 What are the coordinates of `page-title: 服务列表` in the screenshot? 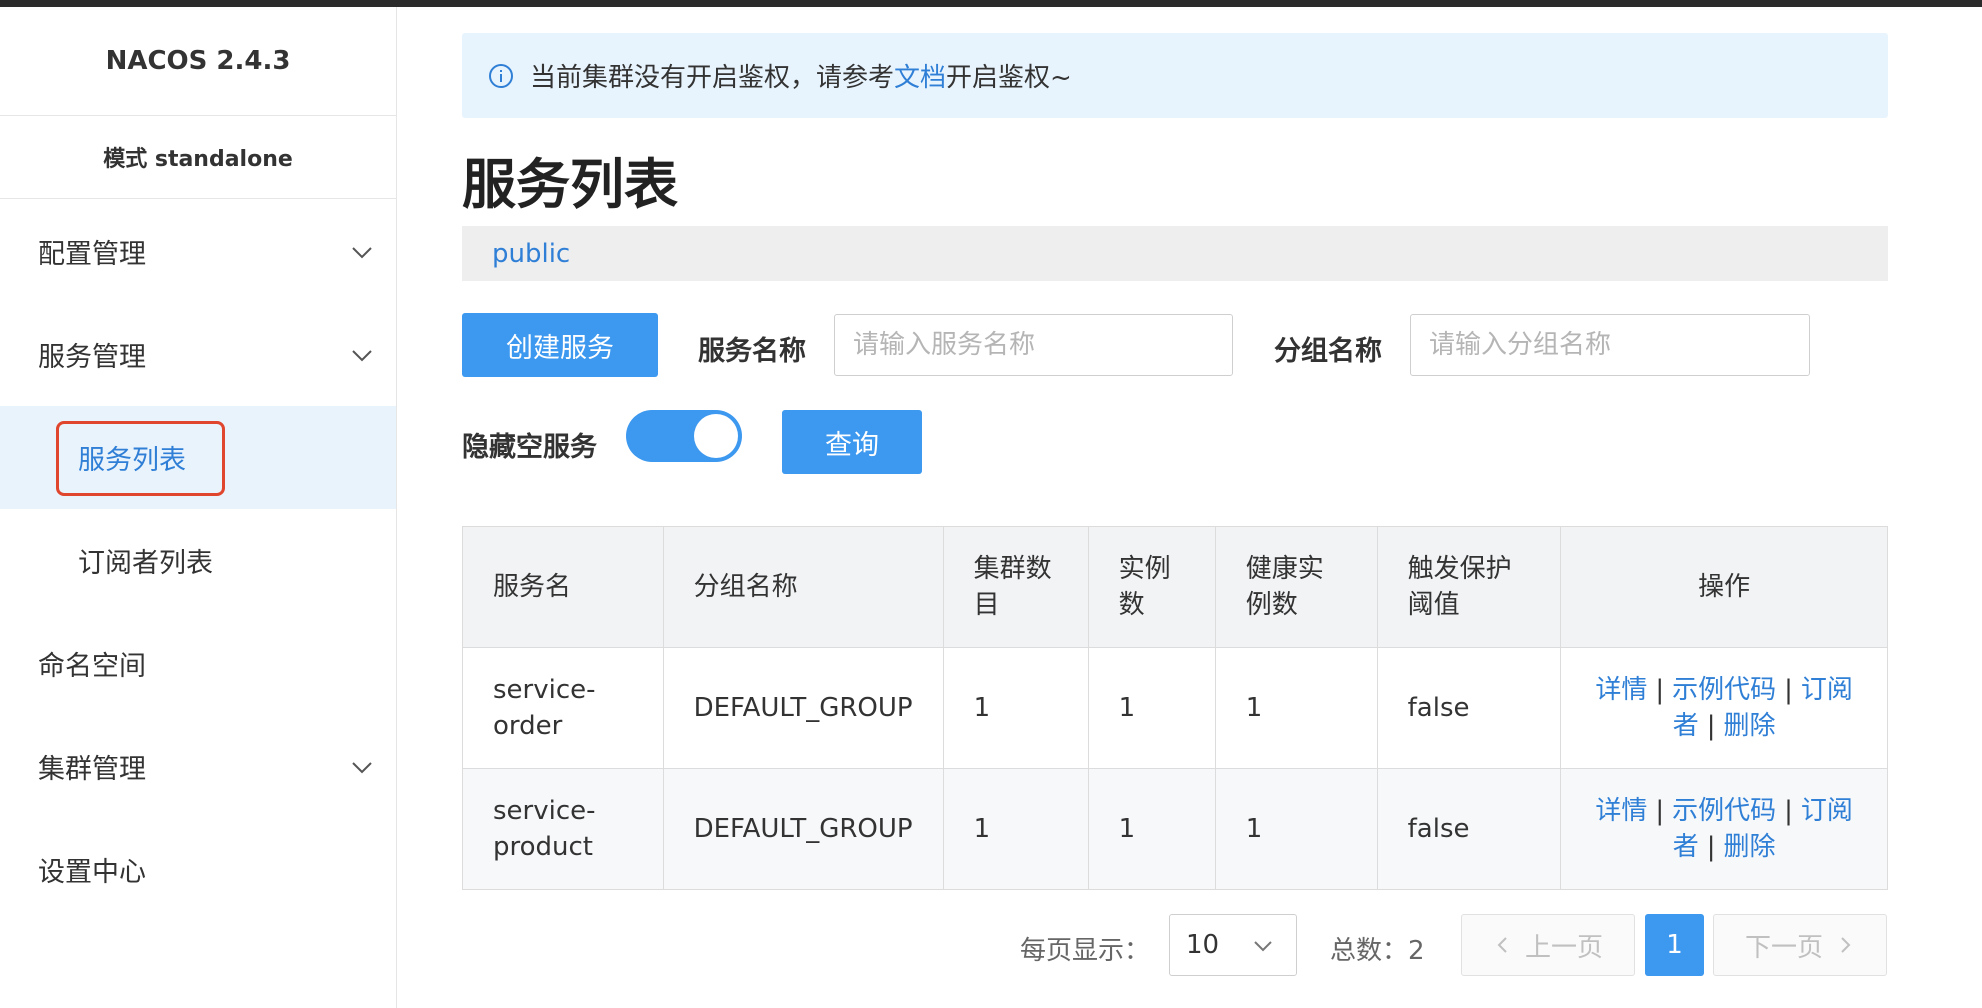 It's located at (570, 184).